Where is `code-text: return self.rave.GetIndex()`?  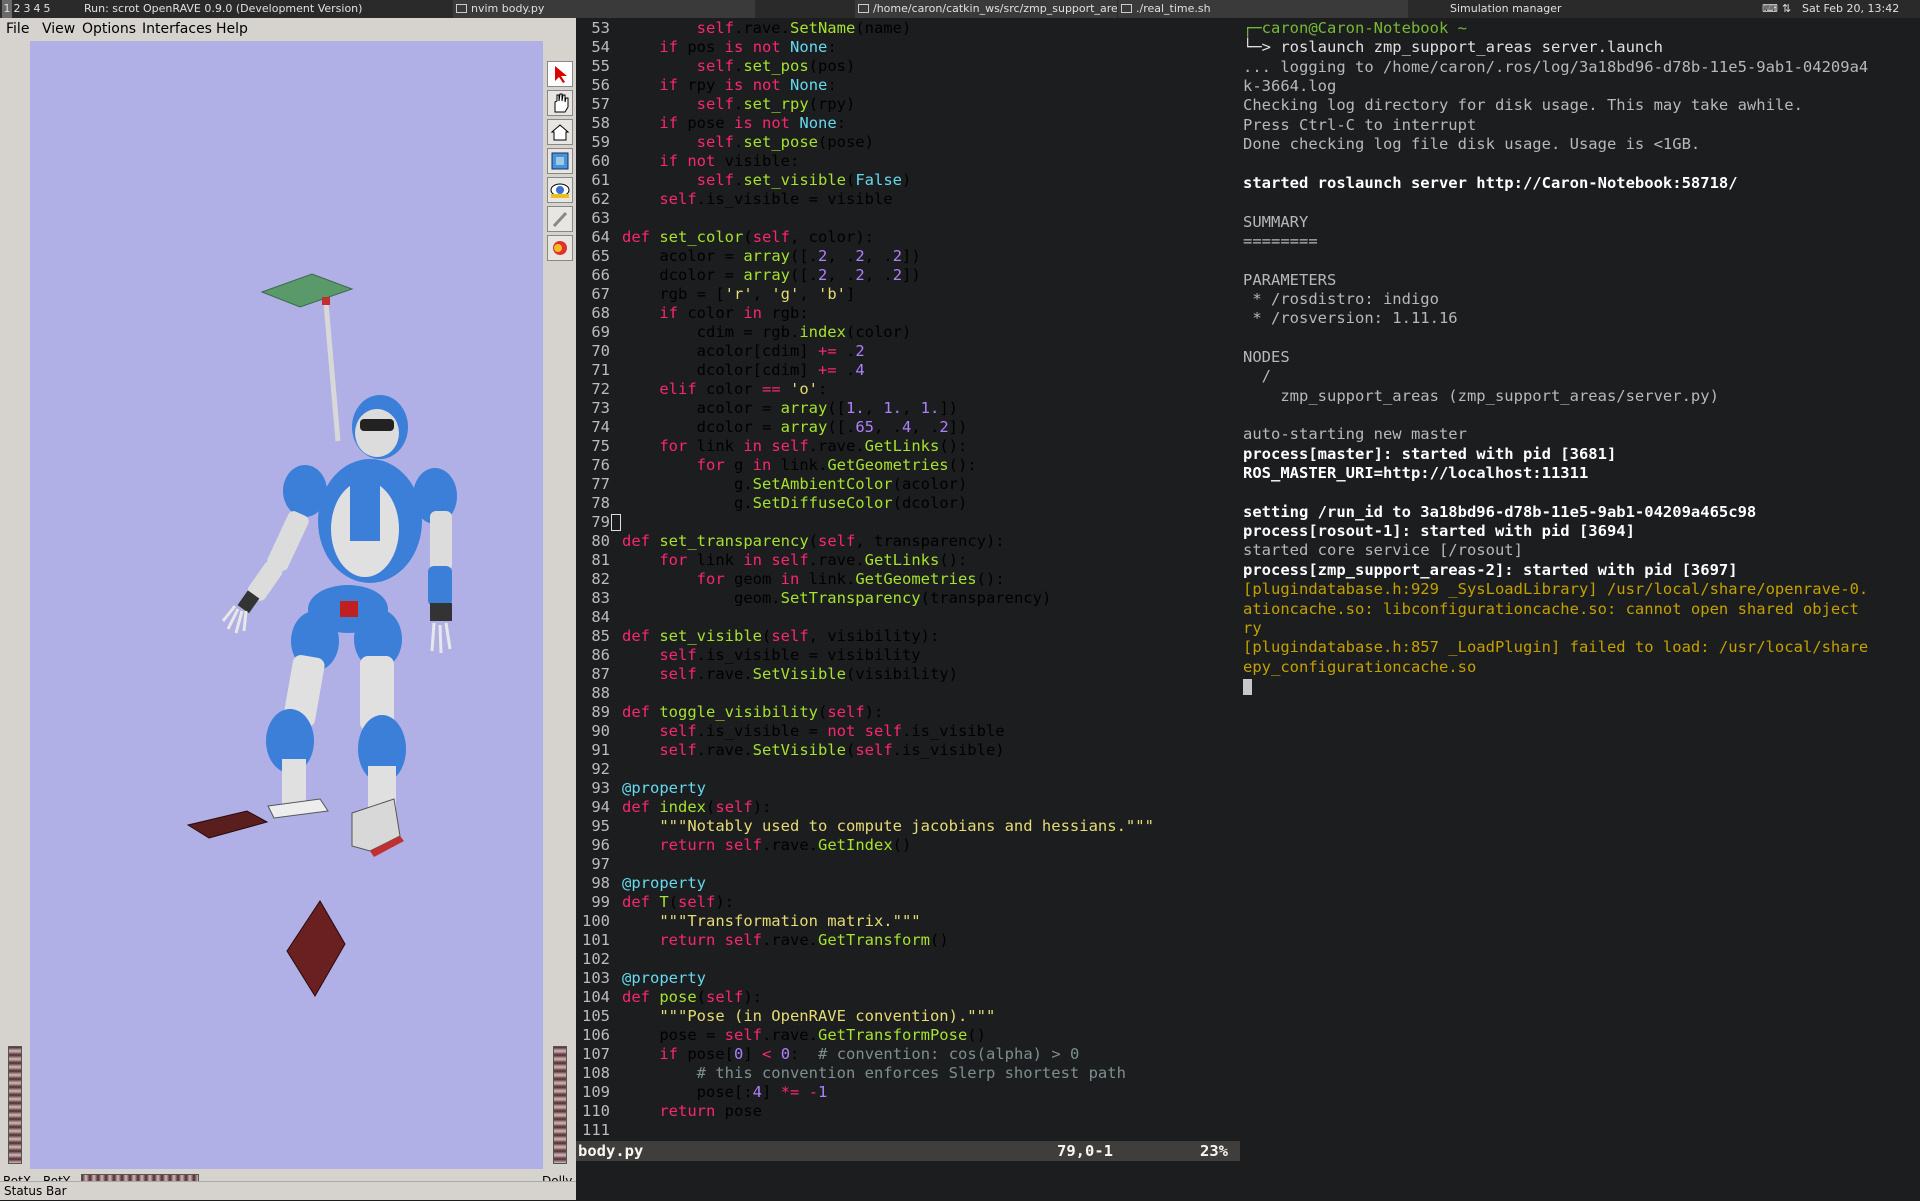
code-text: return self.rave.GetIndex() is located at coordinates (785, 845).